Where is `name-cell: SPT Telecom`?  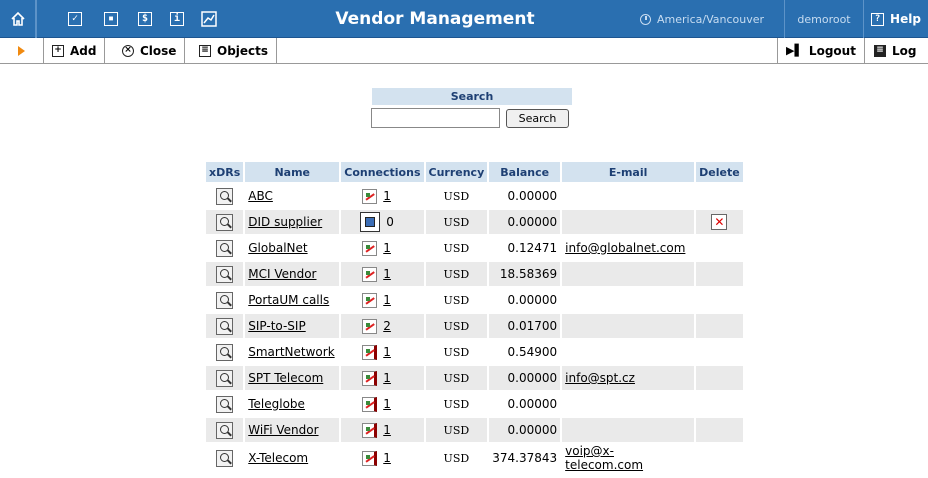 name-cell: SPT Telecom is located at coordinates (292, 378).